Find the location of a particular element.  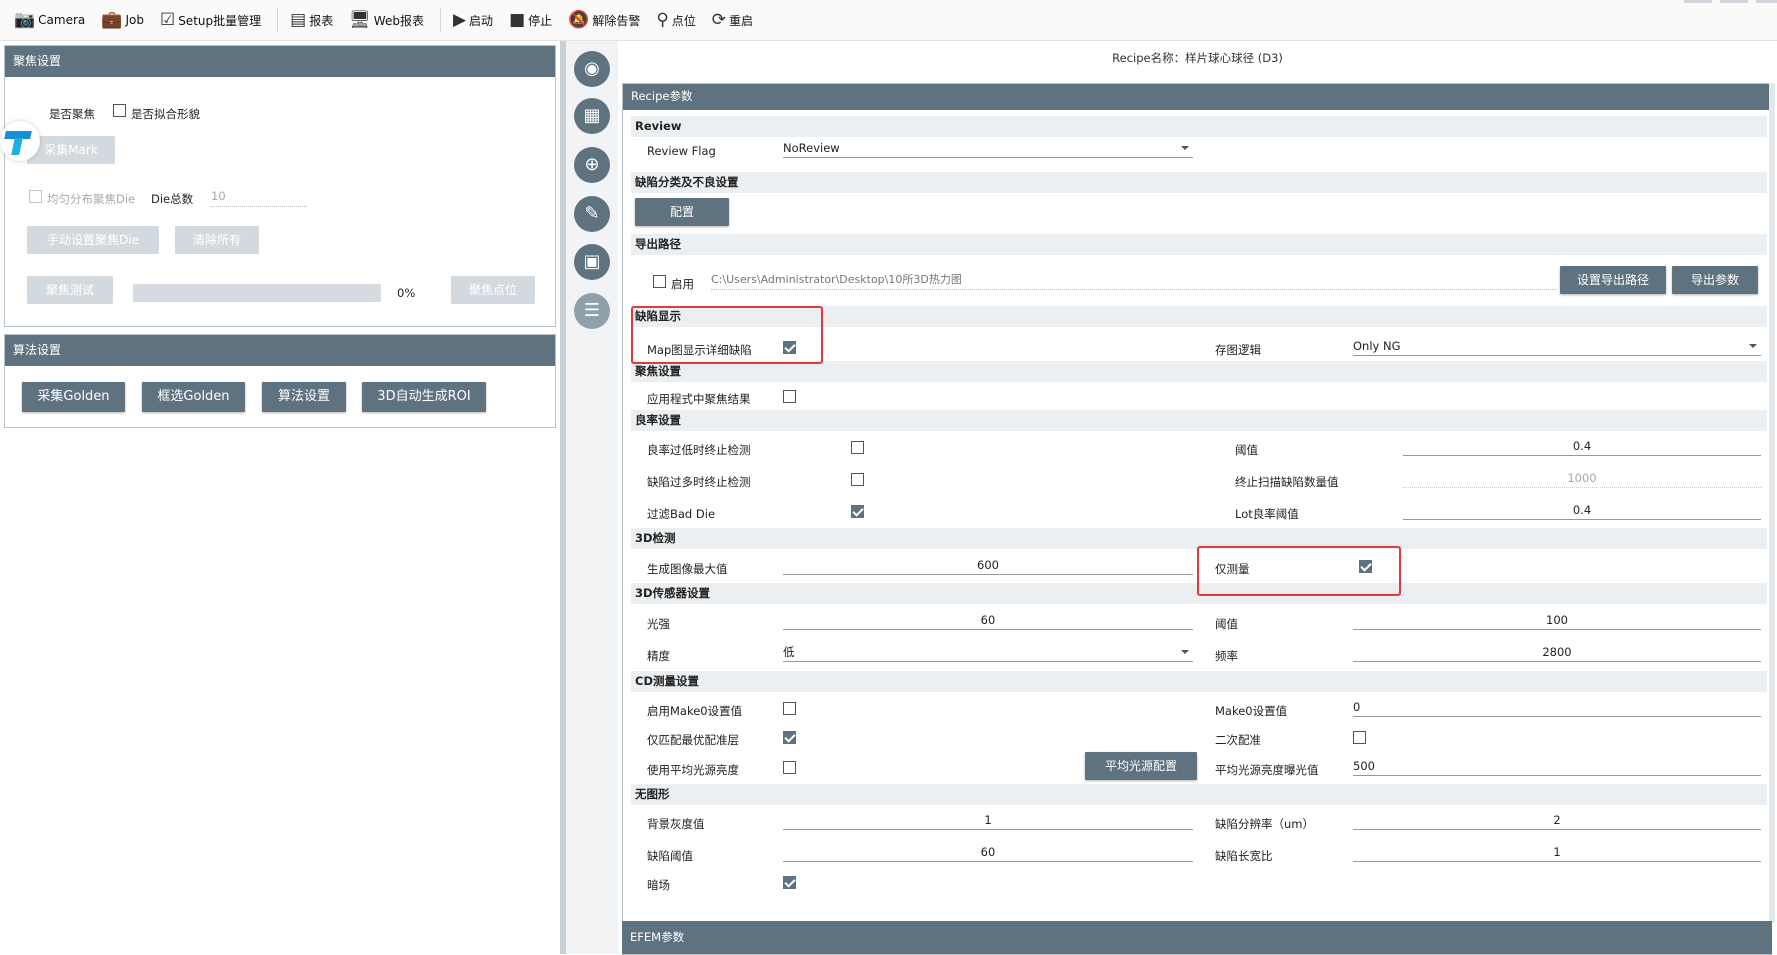

low-yield-checkbox is located at coordinates (857, 447).